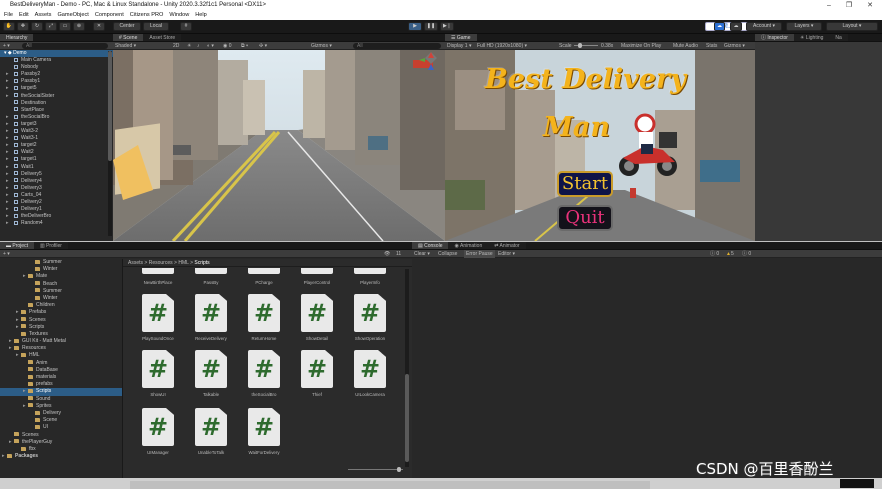 The width and height of the screenshot is (882, 489). What do you see at coordinates (430, 245) in the screenshot?
I see `tab-console: ▤ Console` at bounding box center [430, 245].